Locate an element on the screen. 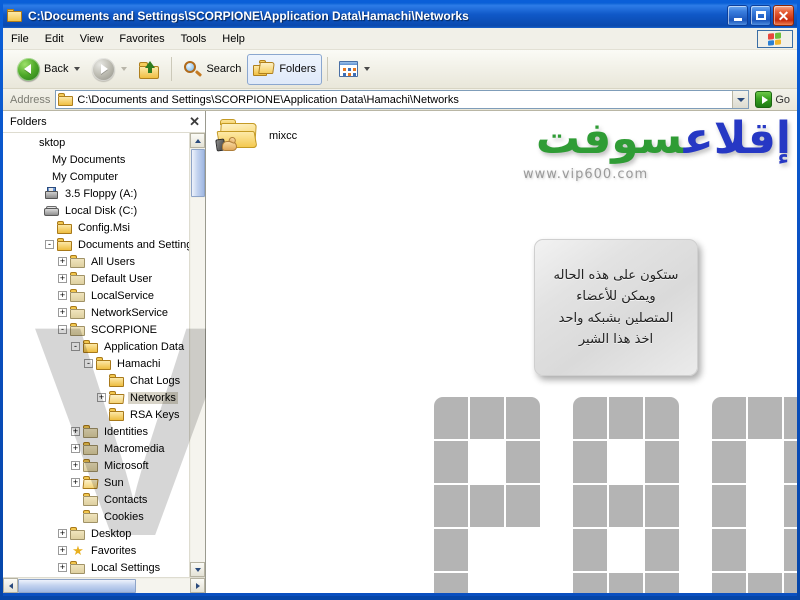  tree-item-my-documents: My Documents is located at coordinates (96, 159).